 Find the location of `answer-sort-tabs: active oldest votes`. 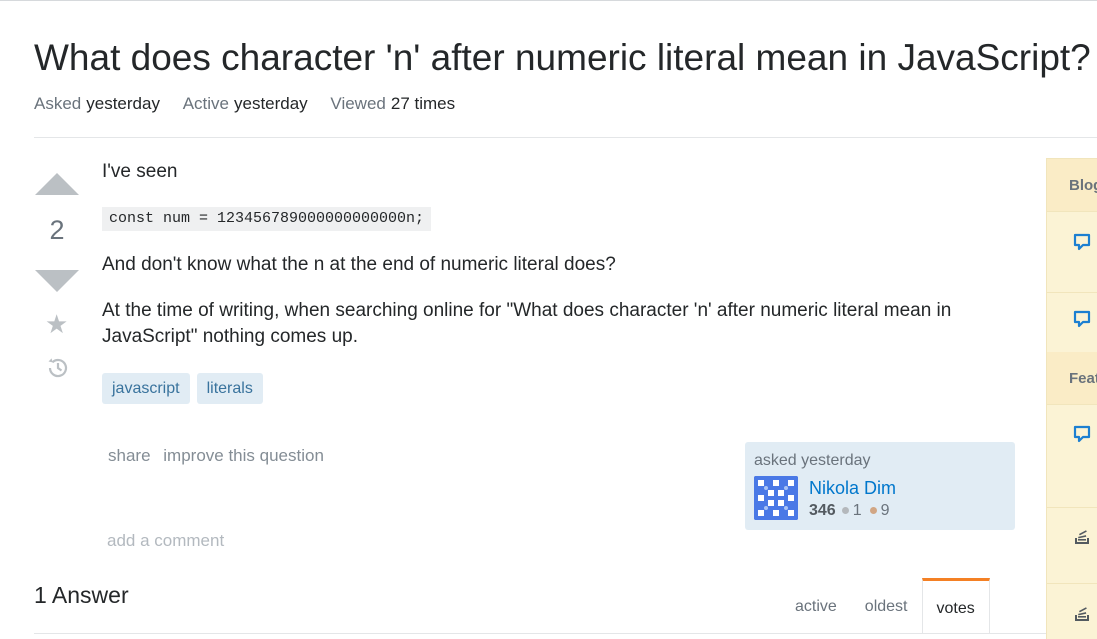

answer-sort-tabs: active oldest votes is located at coordinates (885, 605).